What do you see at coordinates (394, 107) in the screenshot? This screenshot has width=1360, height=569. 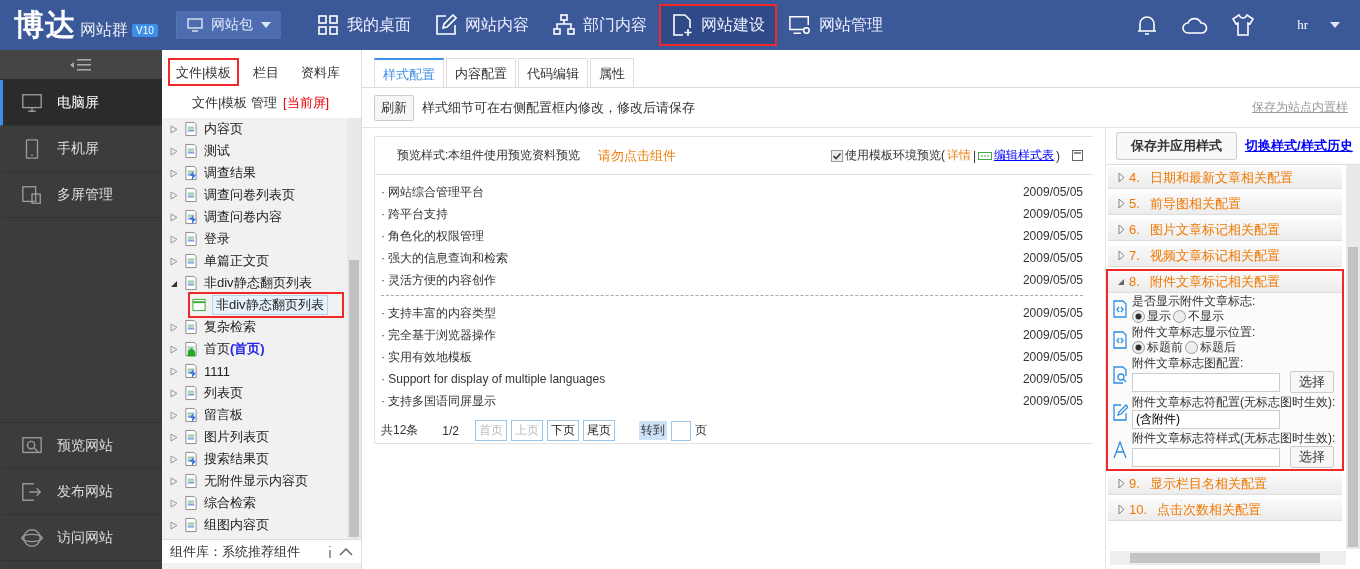 I see `refresh-button: 刷新` at bounding box center [394, 107].